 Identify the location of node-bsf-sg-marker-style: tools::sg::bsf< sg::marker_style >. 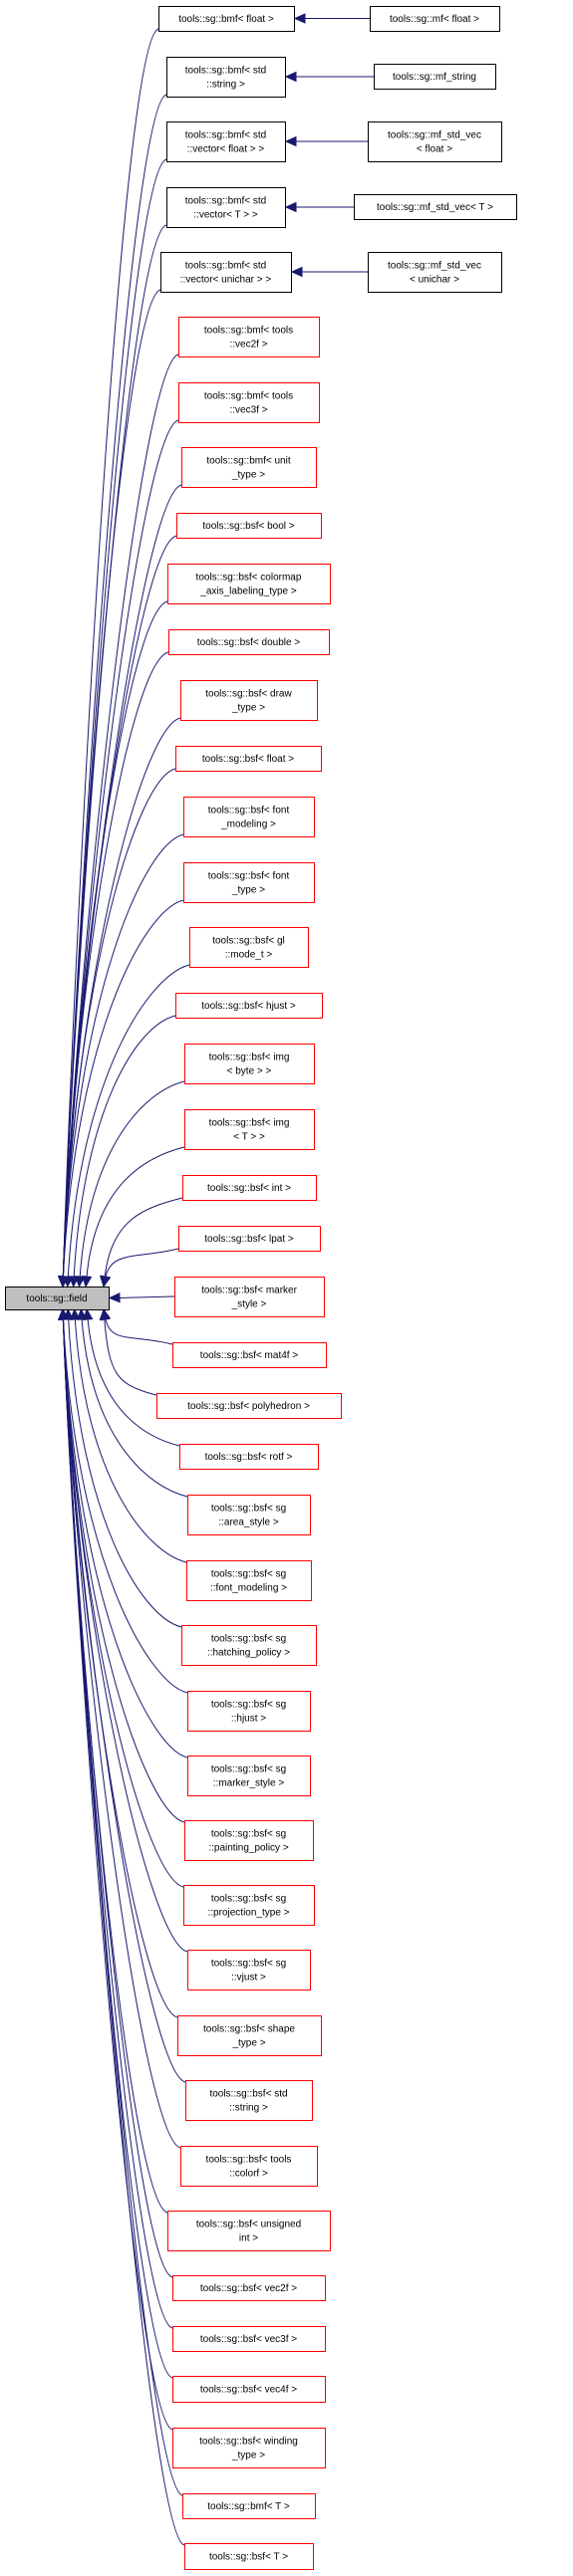
(249, 1776).